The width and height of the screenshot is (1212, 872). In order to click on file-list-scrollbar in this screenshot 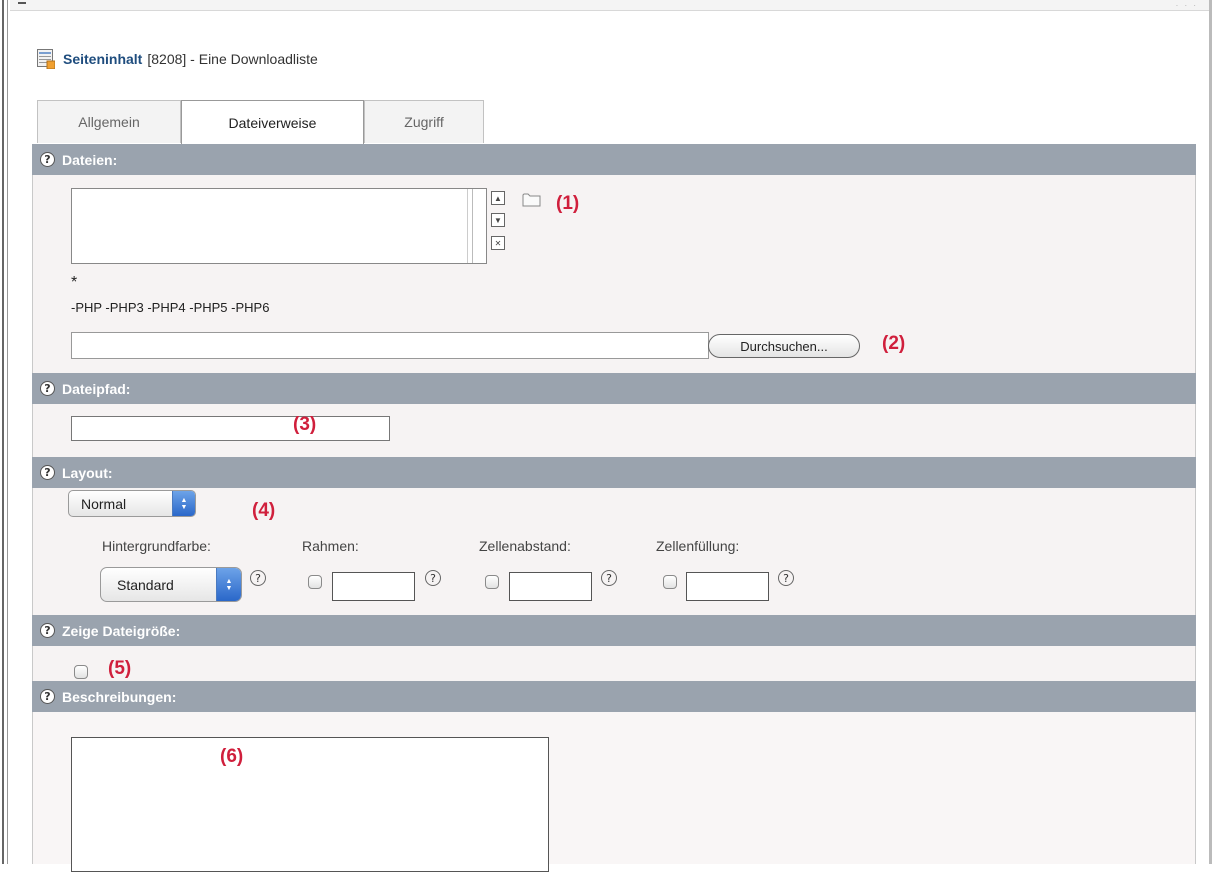, I will do `click(476, 226)`.